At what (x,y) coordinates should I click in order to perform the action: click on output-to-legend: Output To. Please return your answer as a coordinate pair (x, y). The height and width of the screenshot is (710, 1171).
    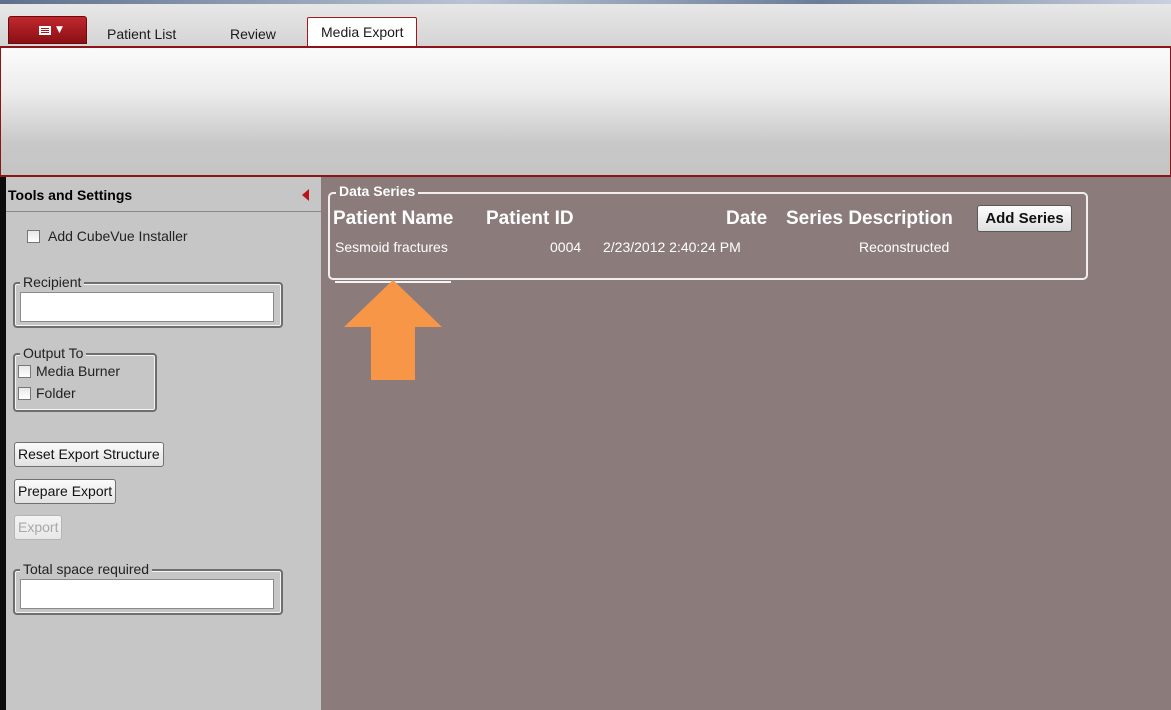
    Looking at the image, I should click on (53, 353).